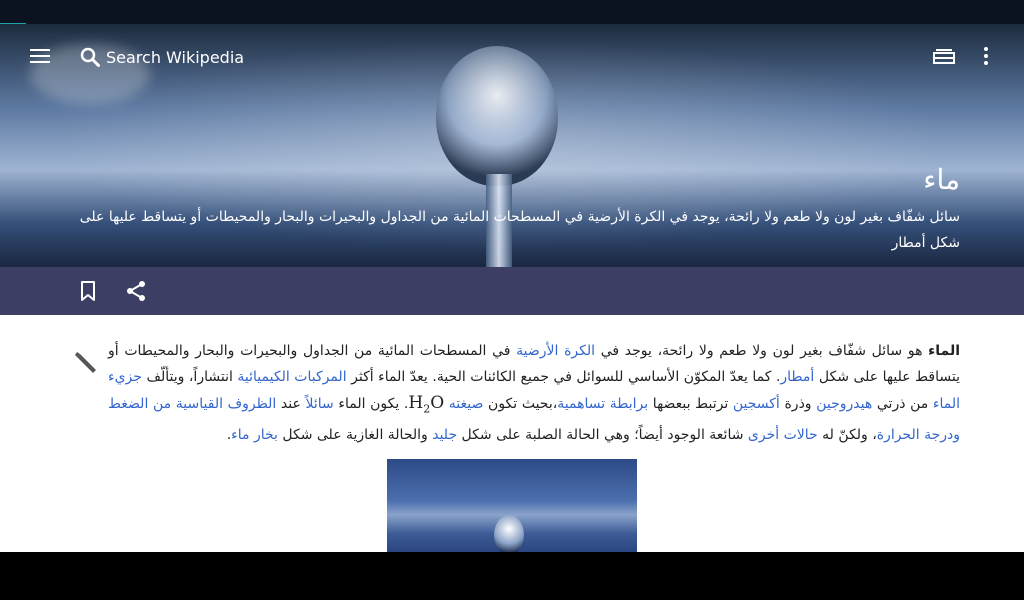  I want to click on text-fragment: وذرة, so click(798, 404).